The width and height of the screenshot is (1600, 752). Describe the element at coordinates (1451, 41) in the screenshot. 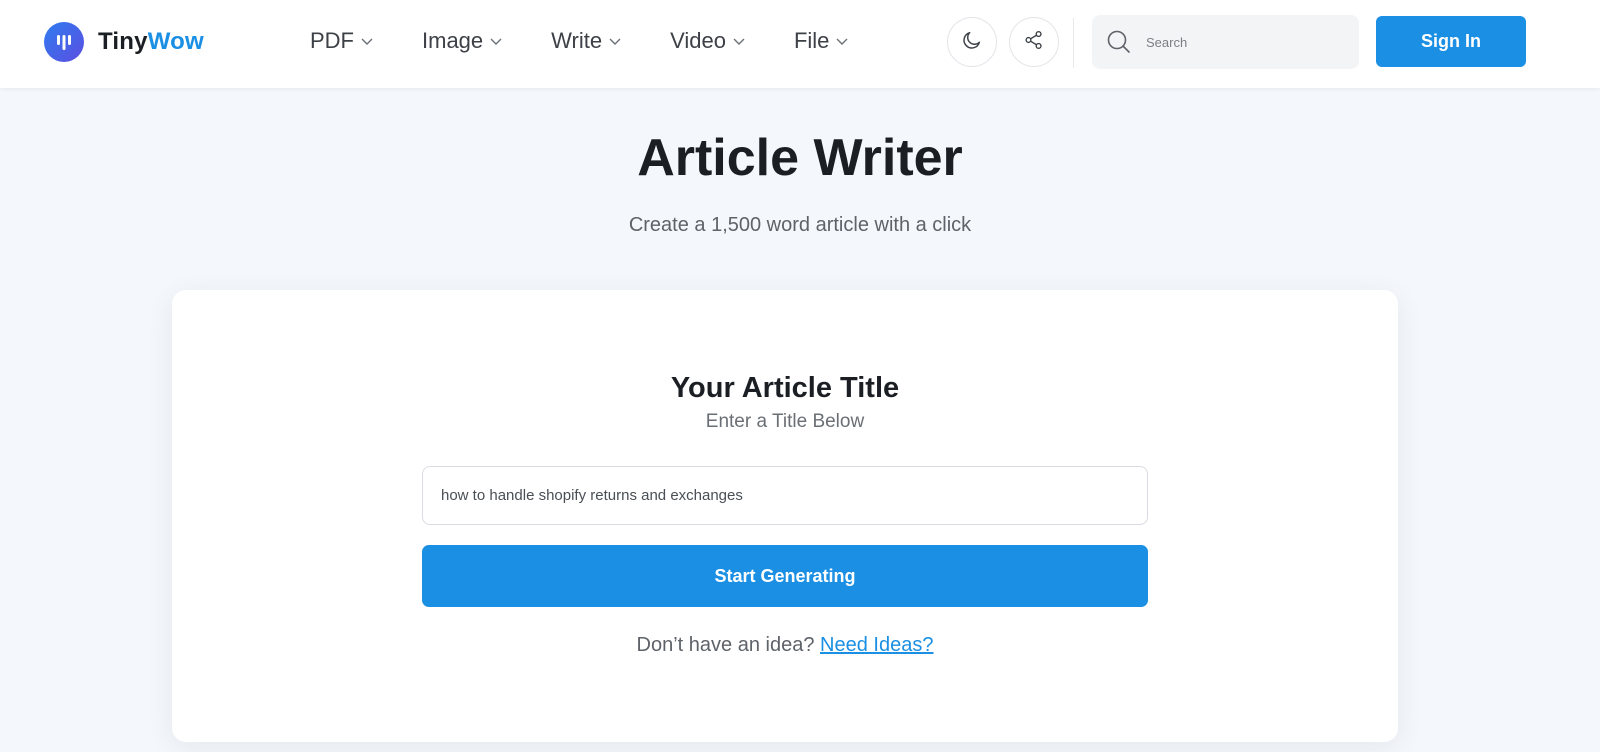

I see `sign-in-button: Sign In` at that location.